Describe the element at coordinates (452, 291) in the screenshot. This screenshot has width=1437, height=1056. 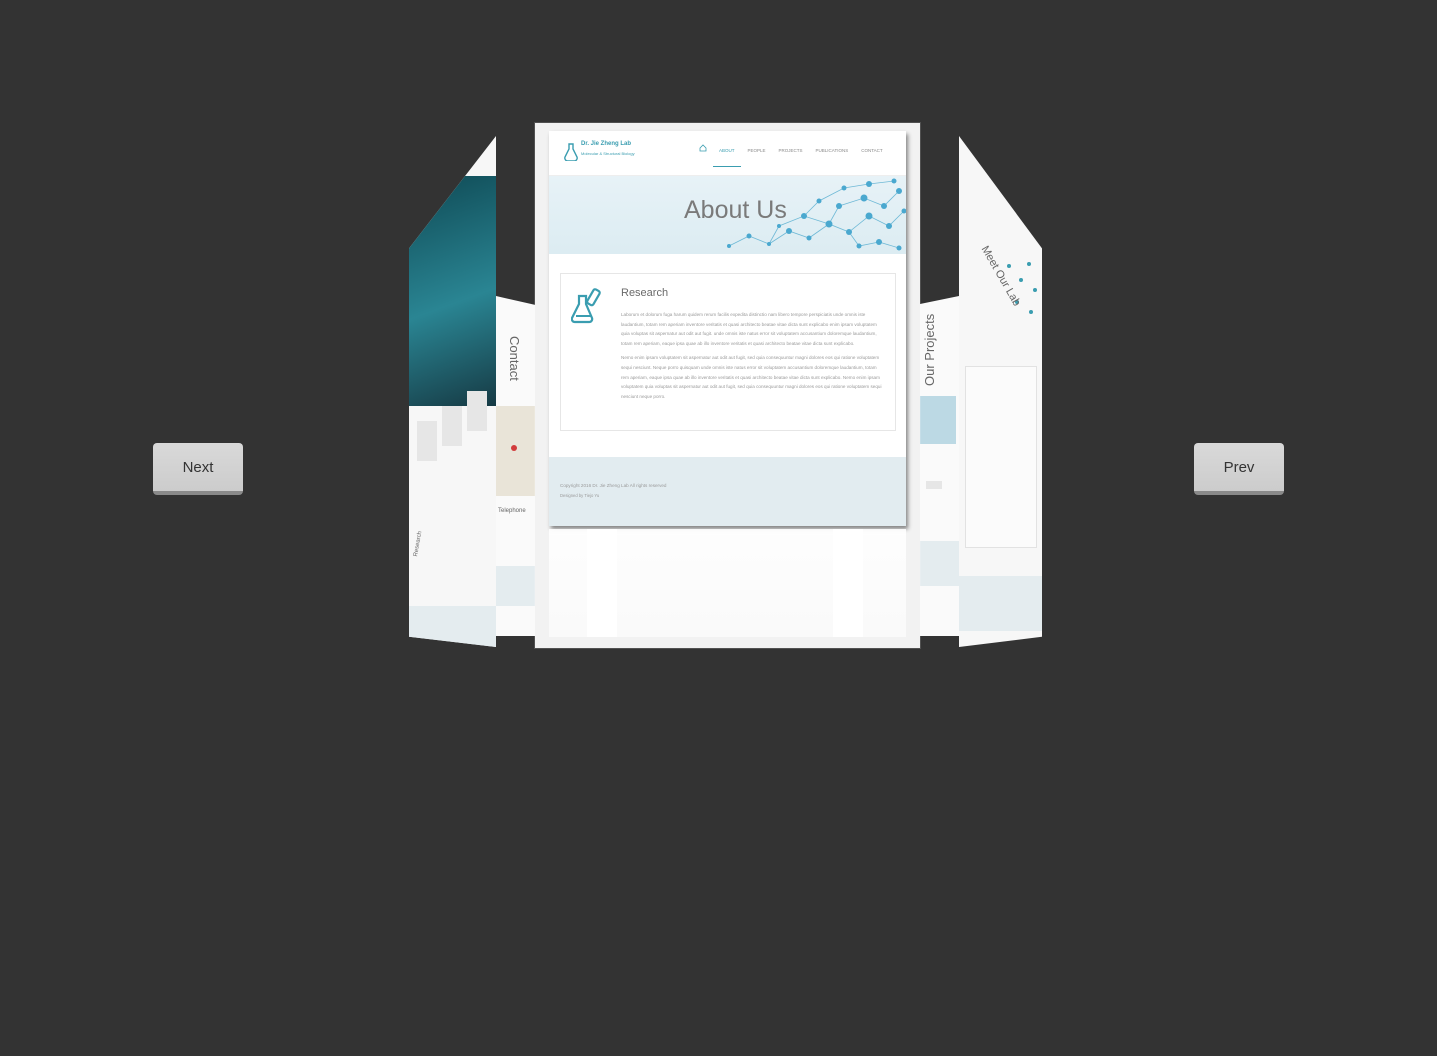
I see `slide-hero-image` at that location.